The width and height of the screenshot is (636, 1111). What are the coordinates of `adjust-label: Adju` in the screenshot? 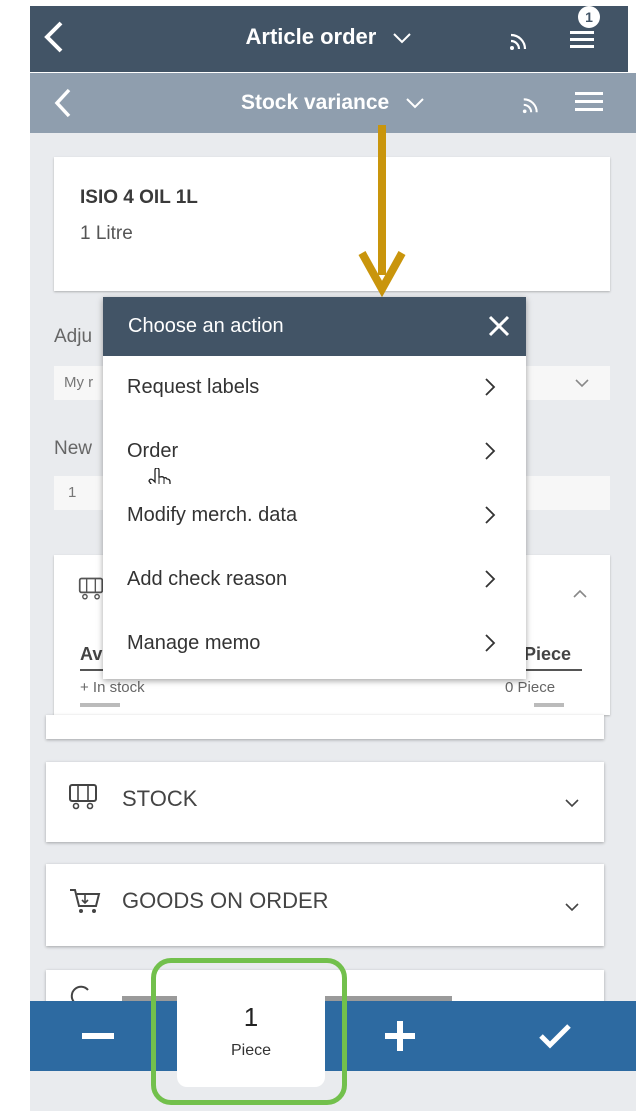 It's located at (73, 336).